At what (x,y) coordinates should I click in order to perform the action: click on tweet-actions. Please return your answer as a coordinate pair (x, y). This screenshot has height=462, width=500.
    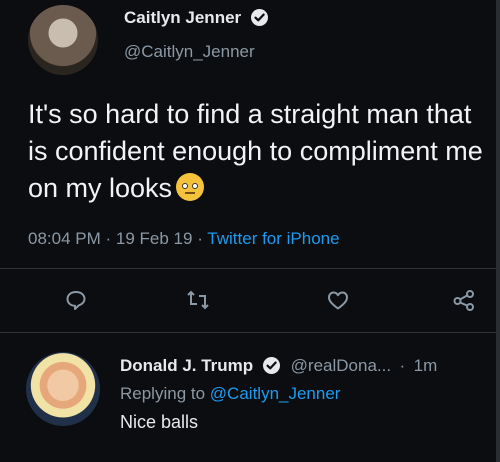
    Looking at the image, I should click on (248, 300).